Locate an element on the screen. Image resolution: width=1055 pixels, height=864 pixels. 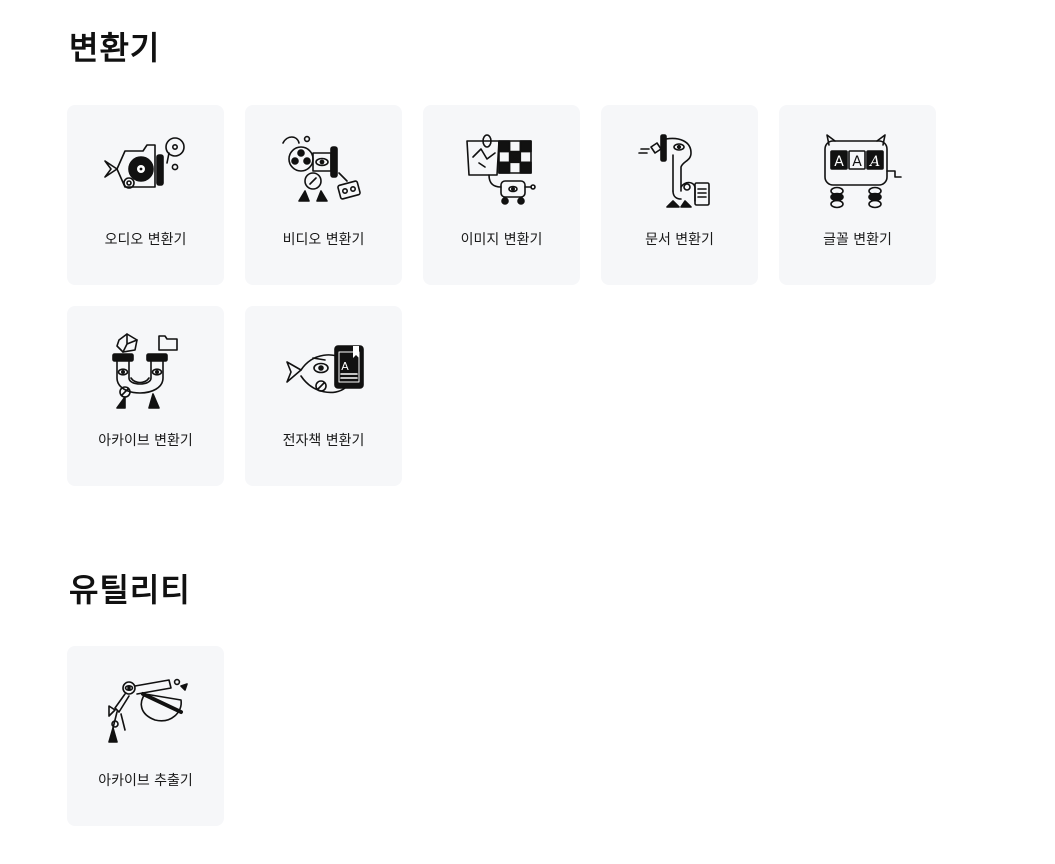
card-image-converter: 이미지 변환기 is located at coordinates (501, 195).